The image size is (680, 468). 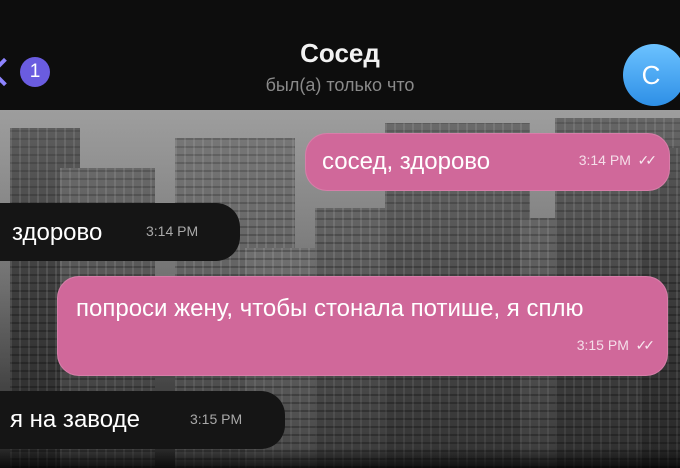 I want to click on avatar: С, so click(x=651, y=75).